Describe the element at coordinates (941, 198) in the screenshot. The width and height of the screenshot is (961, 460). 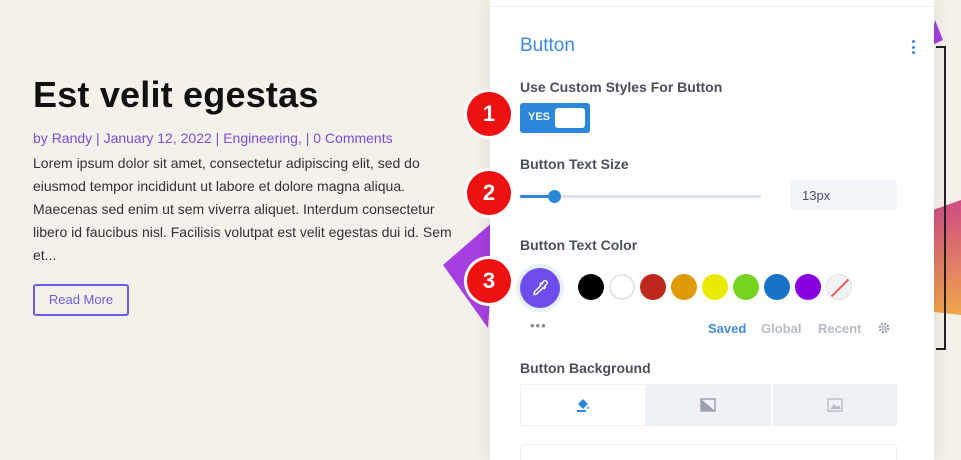
I see `selection-frame` at that location.